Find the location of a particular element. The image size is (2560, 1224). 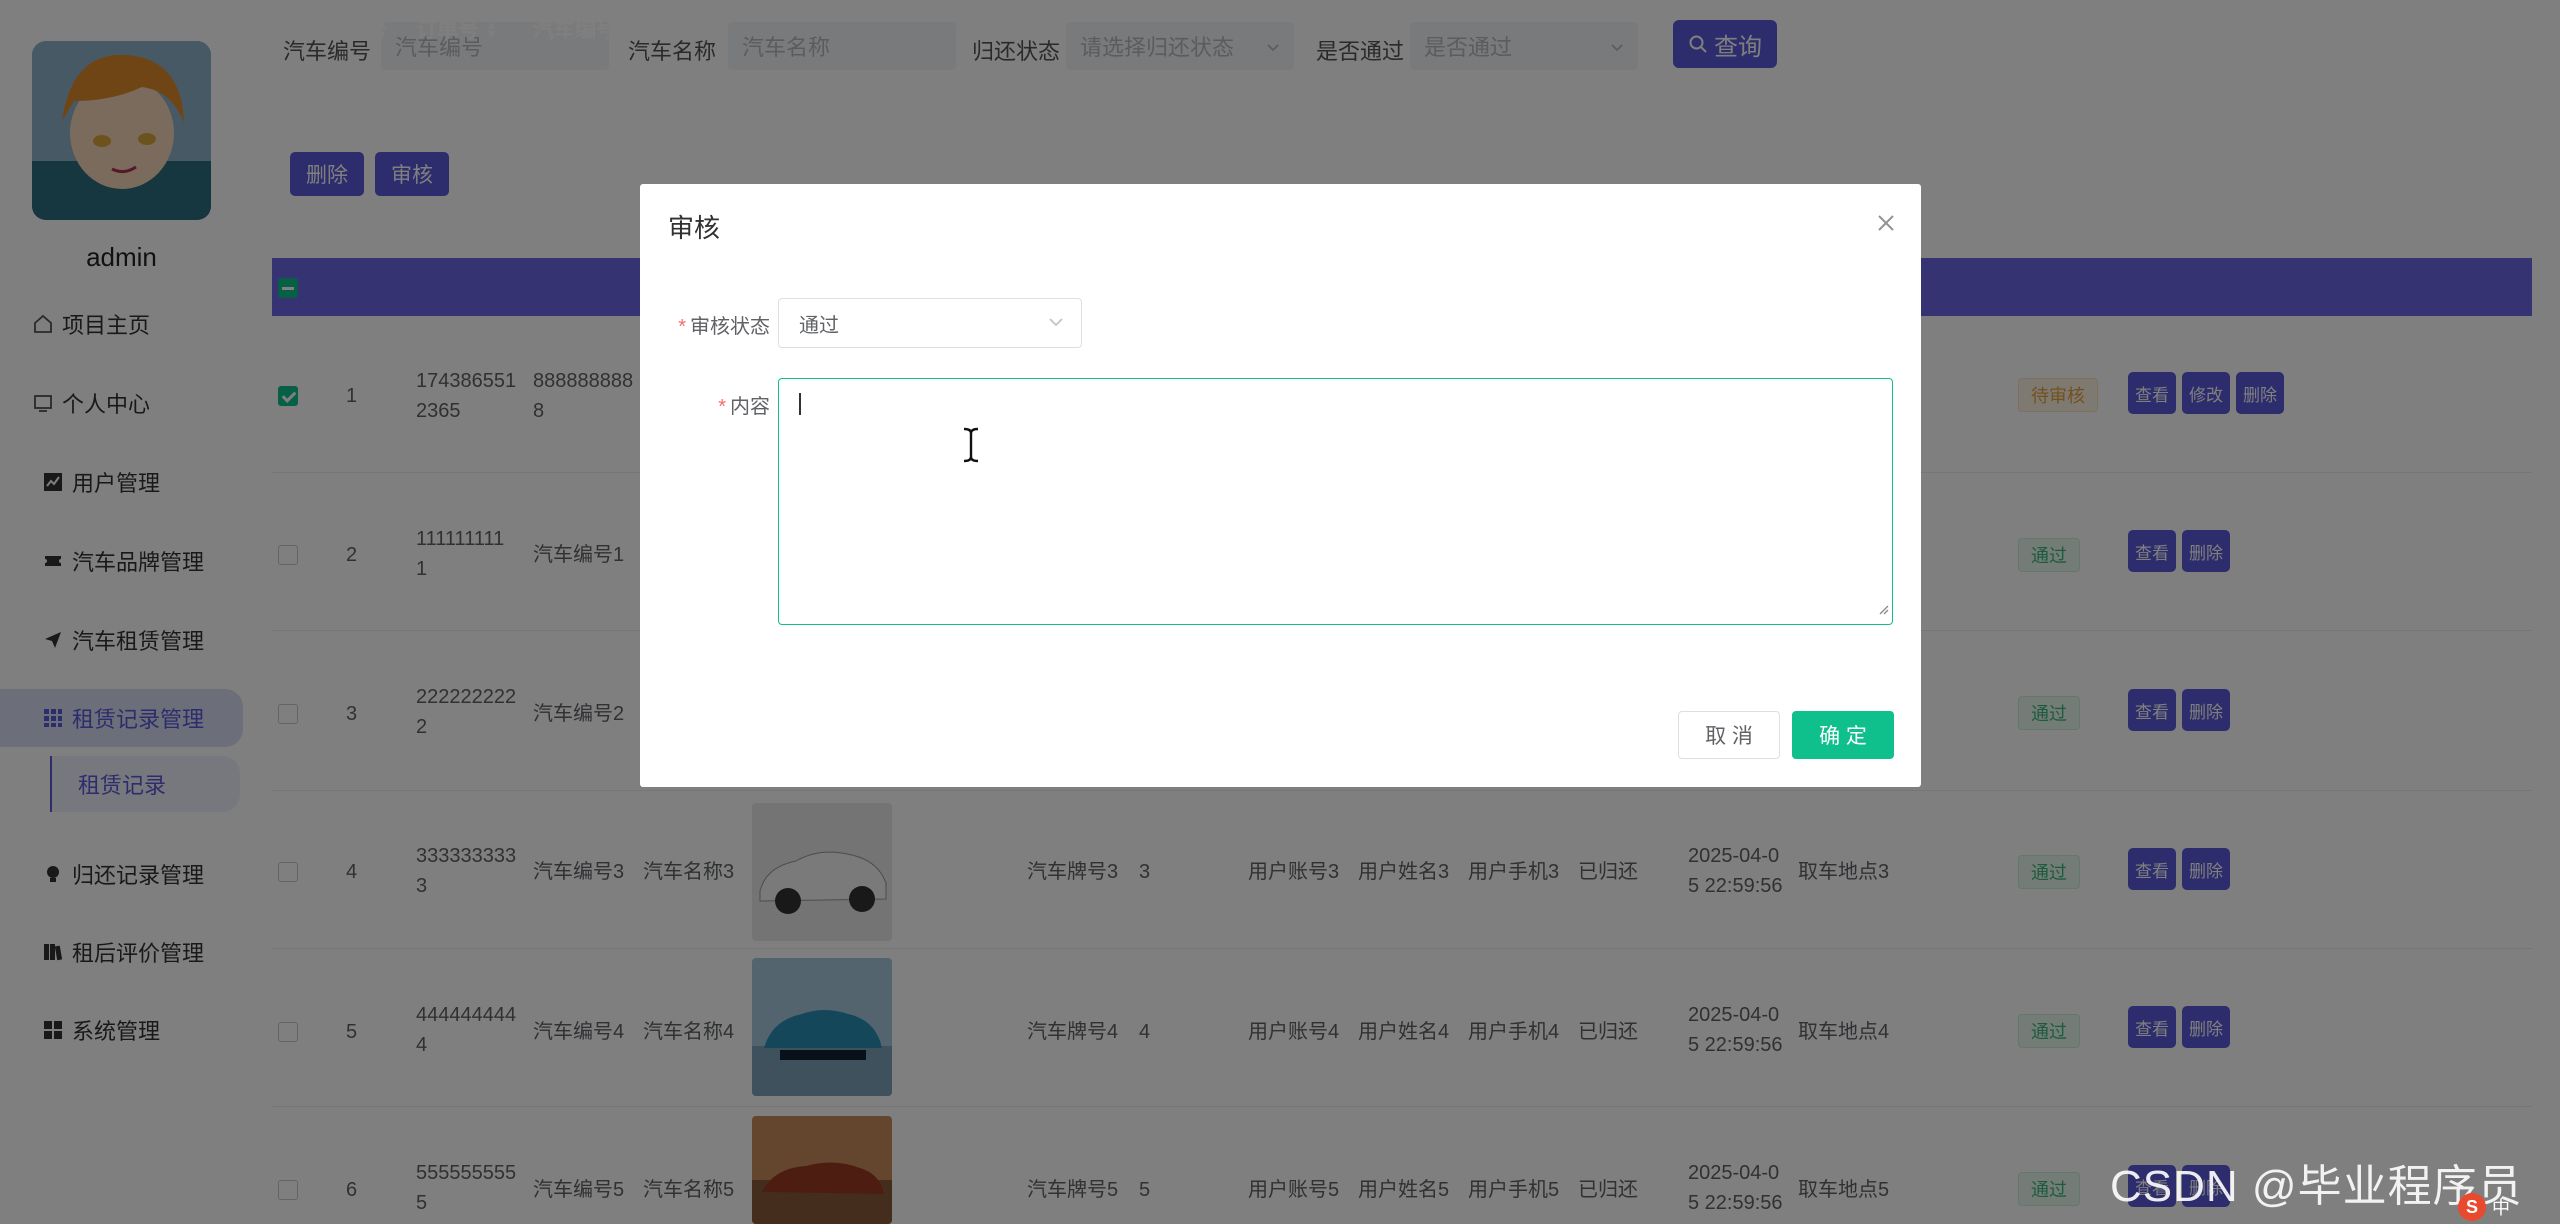

content-label-text: 内容 is located at coordinates (750, 407).